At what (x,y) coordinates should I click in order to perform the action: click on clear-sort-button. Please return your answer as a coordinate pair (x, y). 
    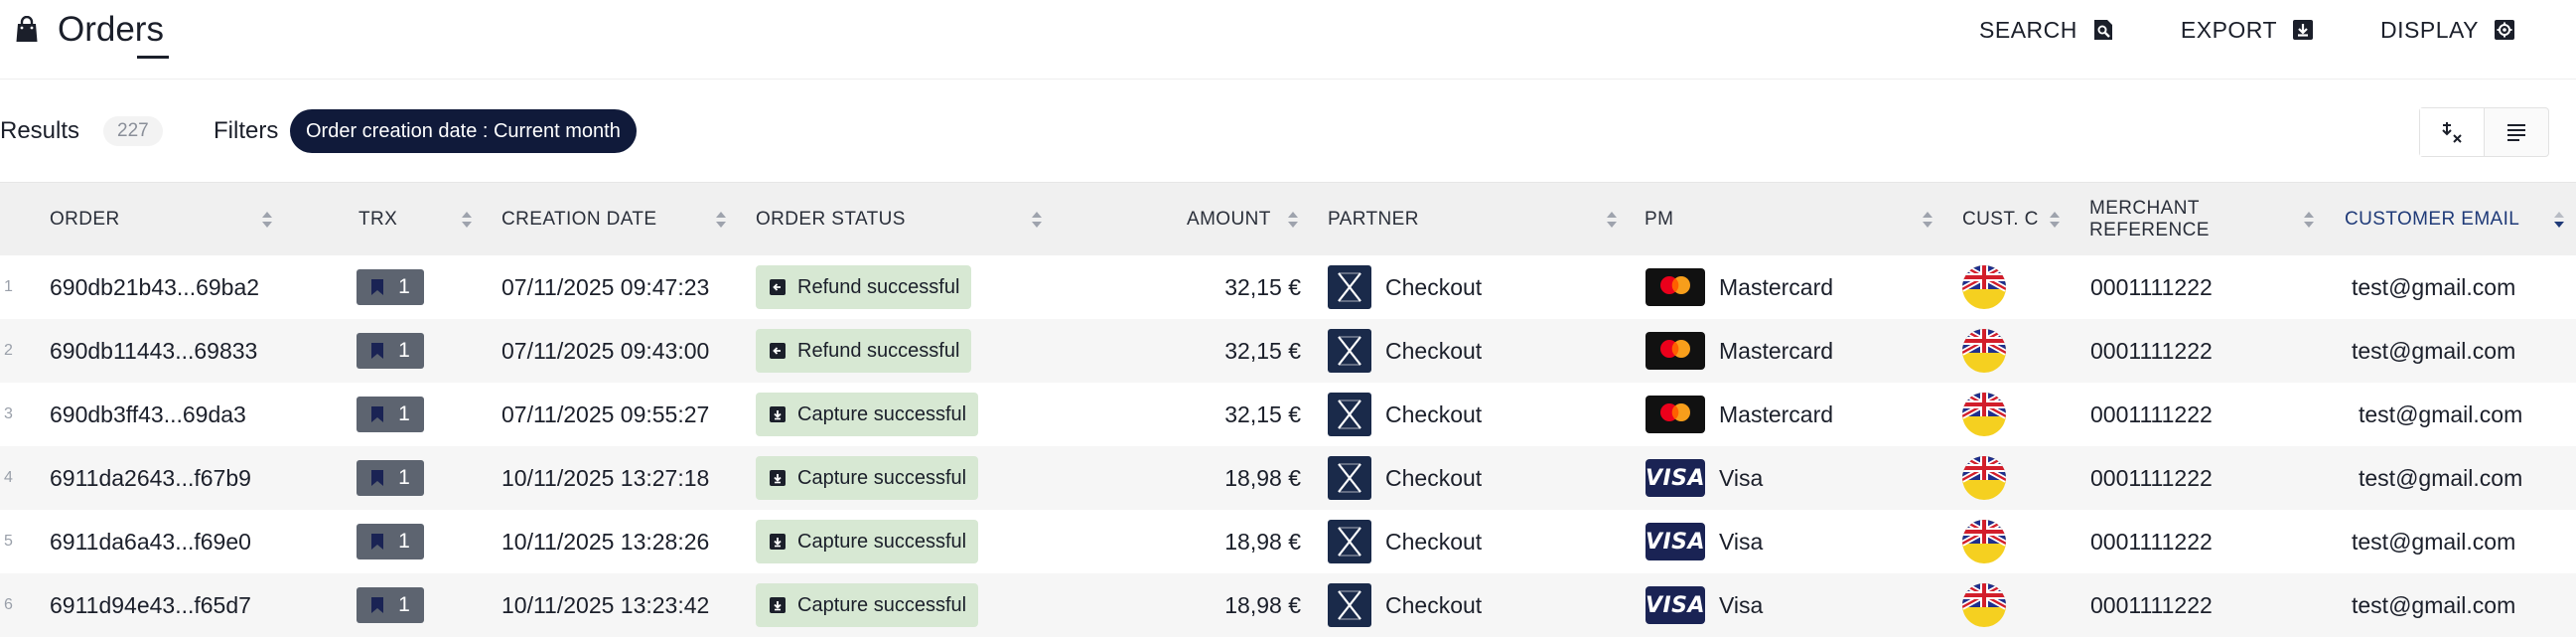
    Looking at the image, I should click on (2453, 132).